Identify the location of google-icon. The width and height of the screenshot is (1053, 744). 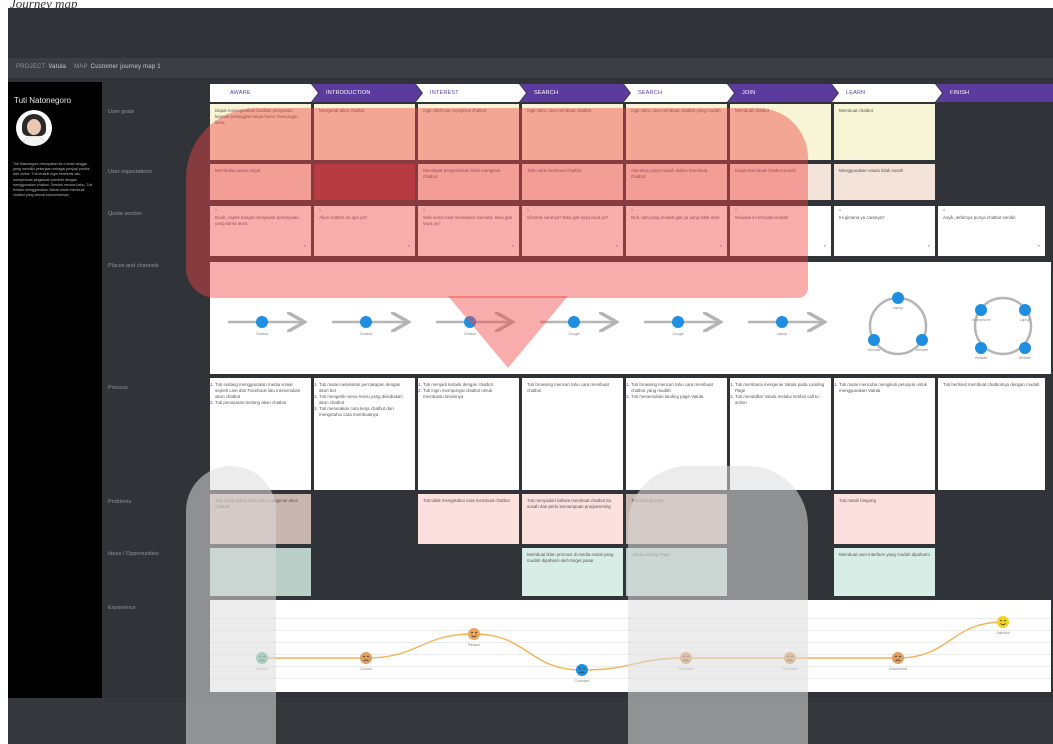
(574, 322).